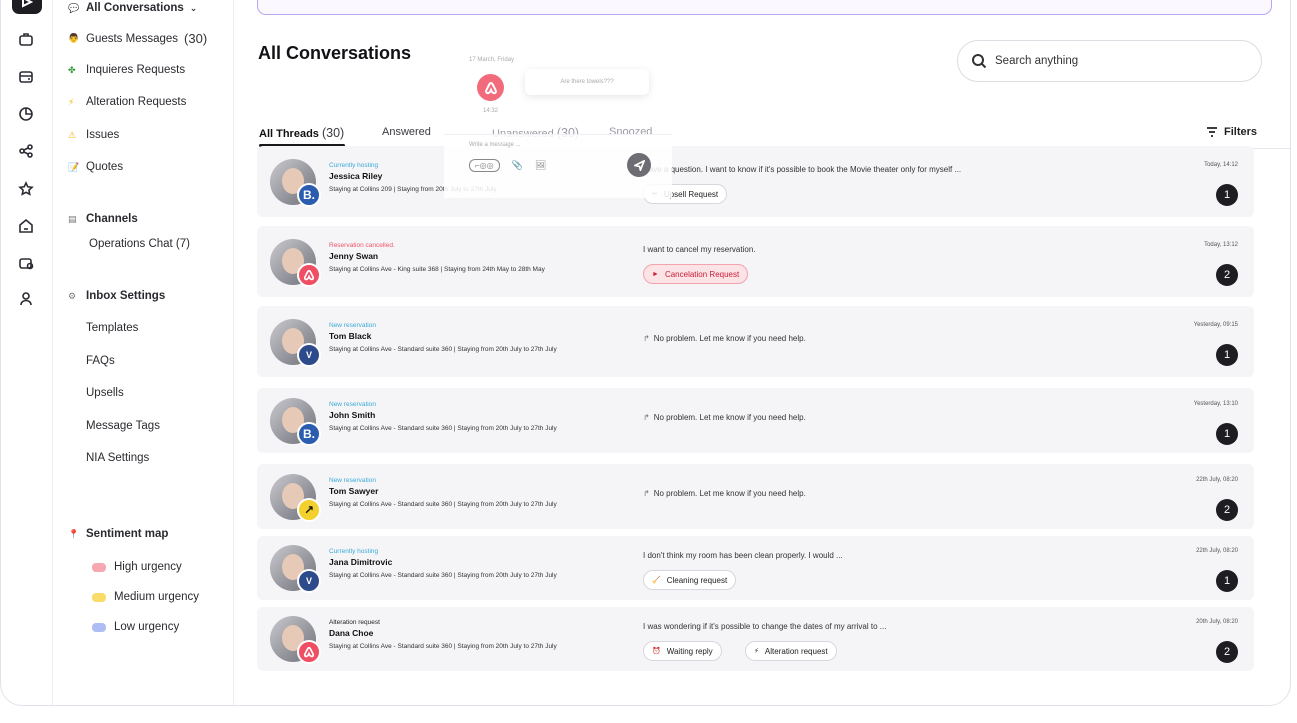 This screenshot has width=1297, height=723. Describe the element at coordinates (699, 249) in the screenshot. I see `message-text: I want to cancel my reservation.` at that location.